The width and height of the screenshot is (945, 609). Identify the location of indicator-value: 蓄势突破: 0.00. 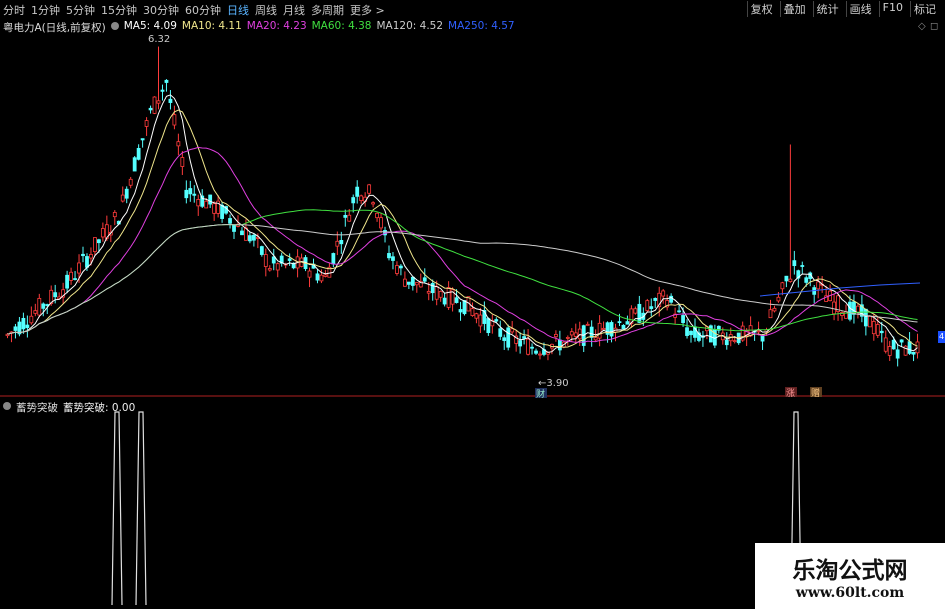
(99, 408).